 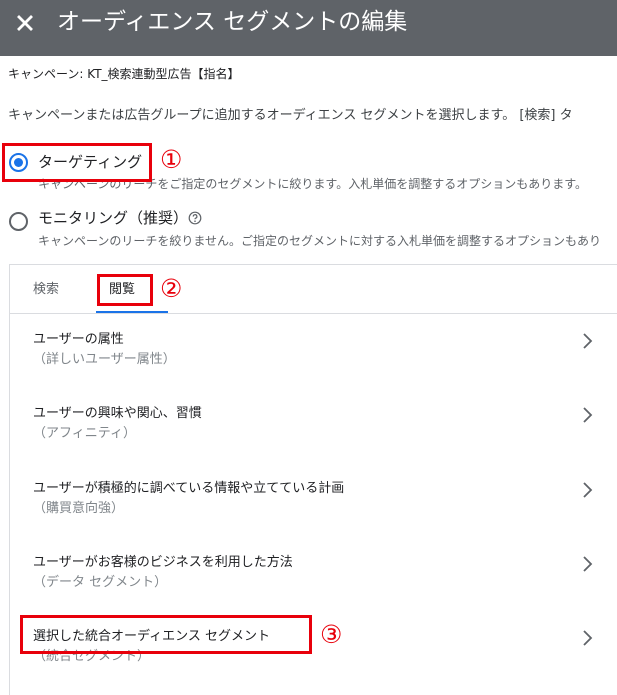 What do you see at coordinates (18, 221) in the screenshot?
I see `monitoring-radio` at bounding box center [18, 221].